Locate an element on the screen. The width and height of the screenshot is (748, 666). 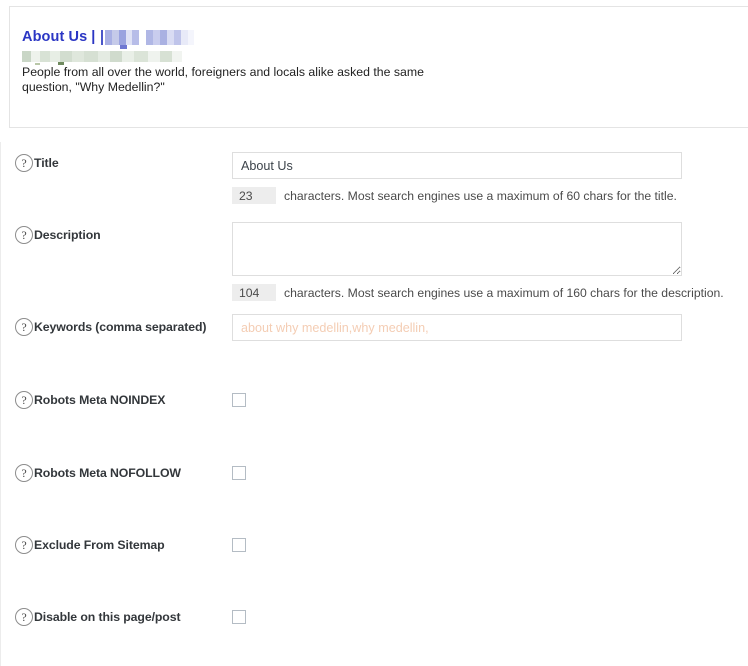
row-disable-page: ? Disable on this page/post is located at coordinates (374, 630).